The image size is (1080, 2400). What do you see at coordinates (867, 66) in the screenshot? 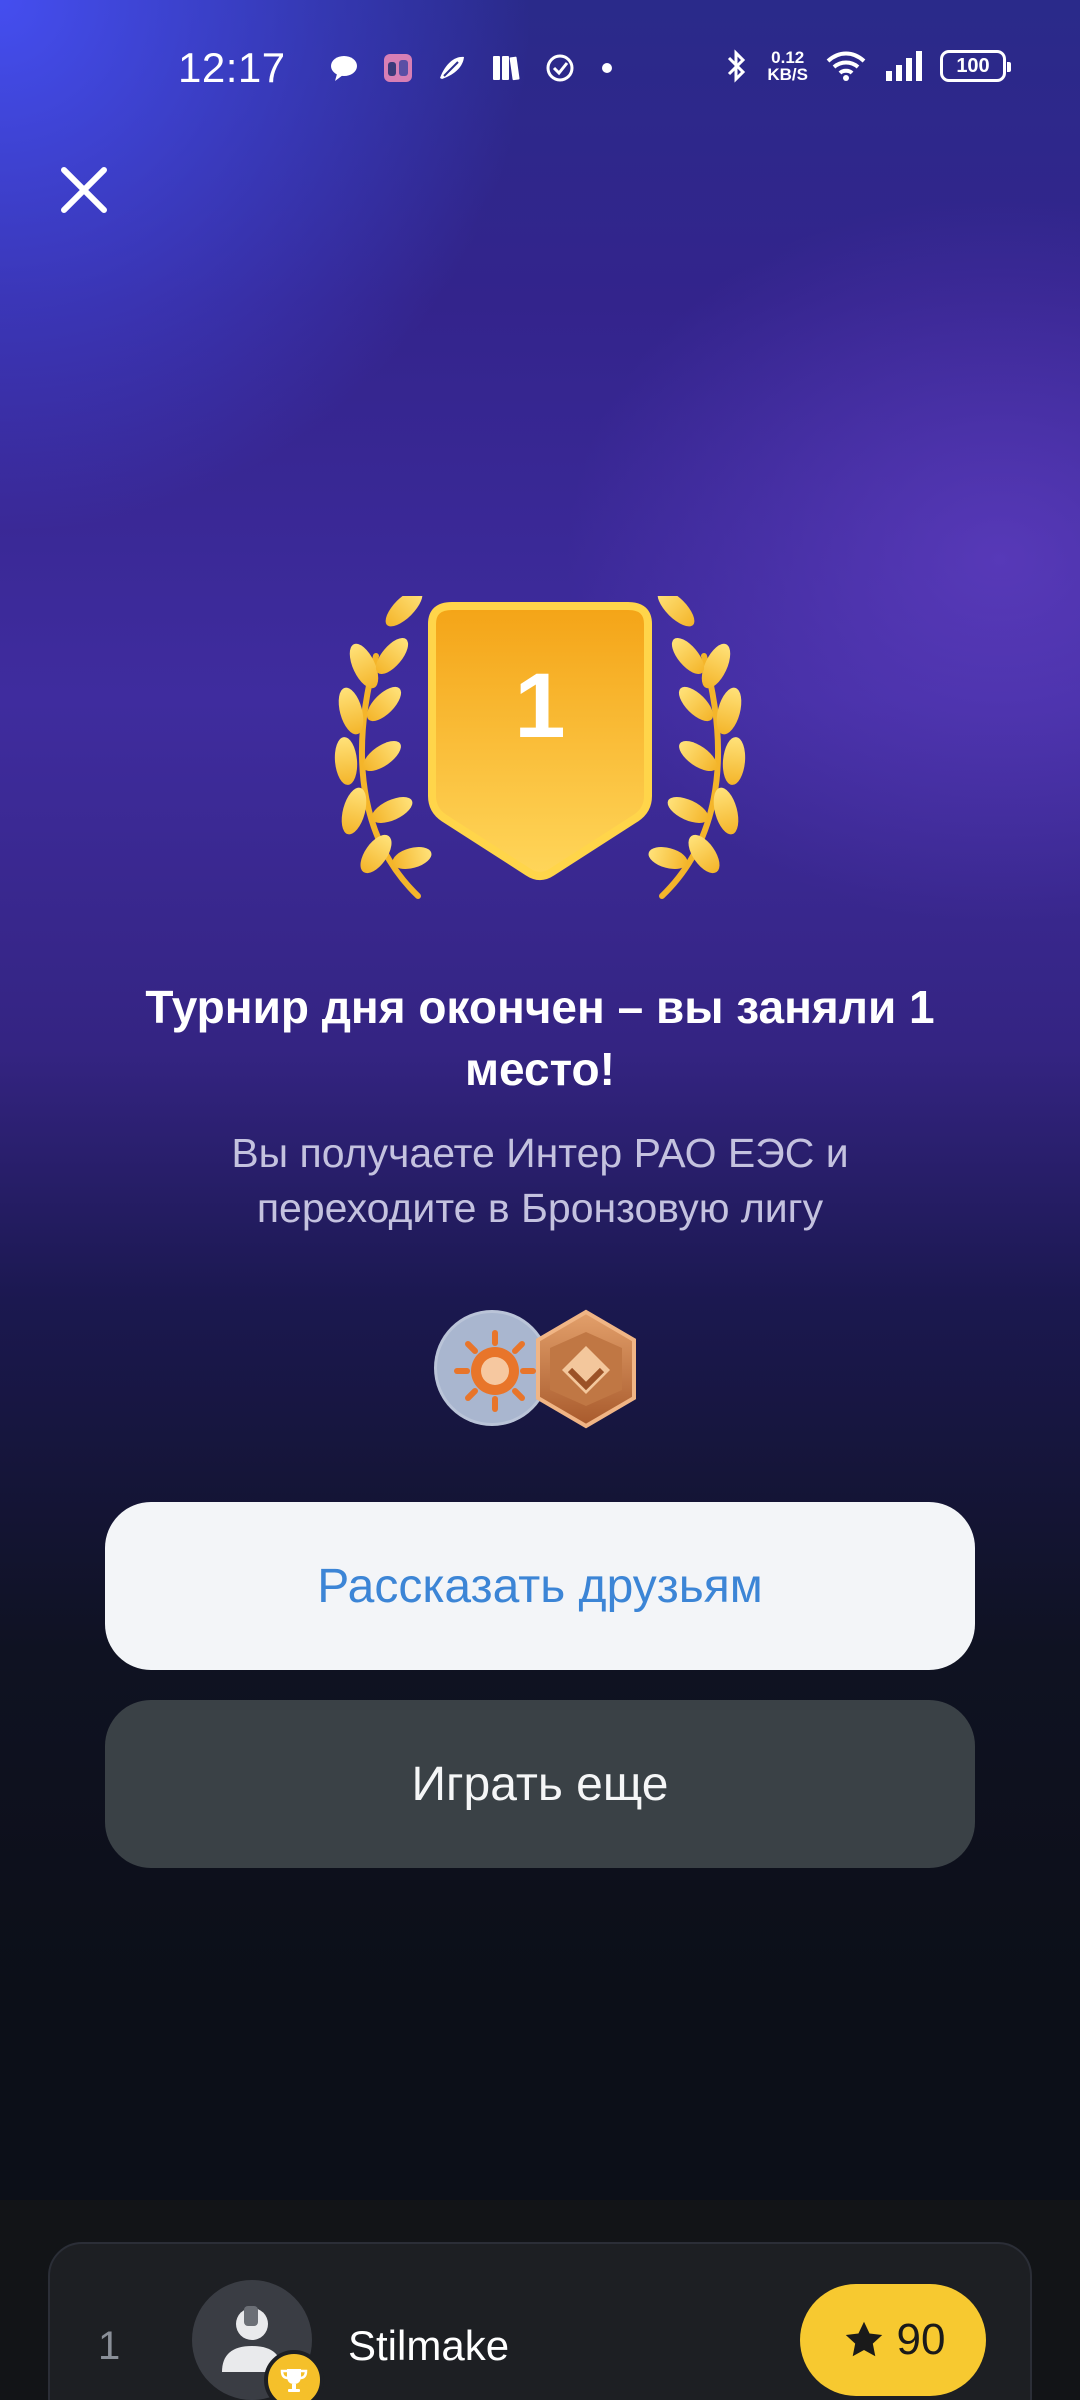
I see `system-icons: 0.12 KB/S 100` at bounding box center [867, 66].